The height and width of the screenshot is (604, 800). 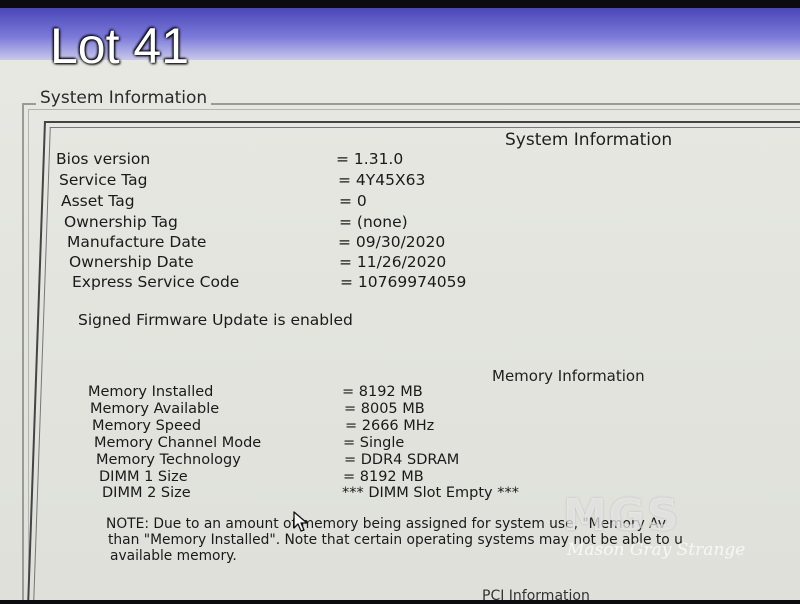 I want to click on firmware-status: Signed Firmware Update is enabled, so click(x=215, y=320).